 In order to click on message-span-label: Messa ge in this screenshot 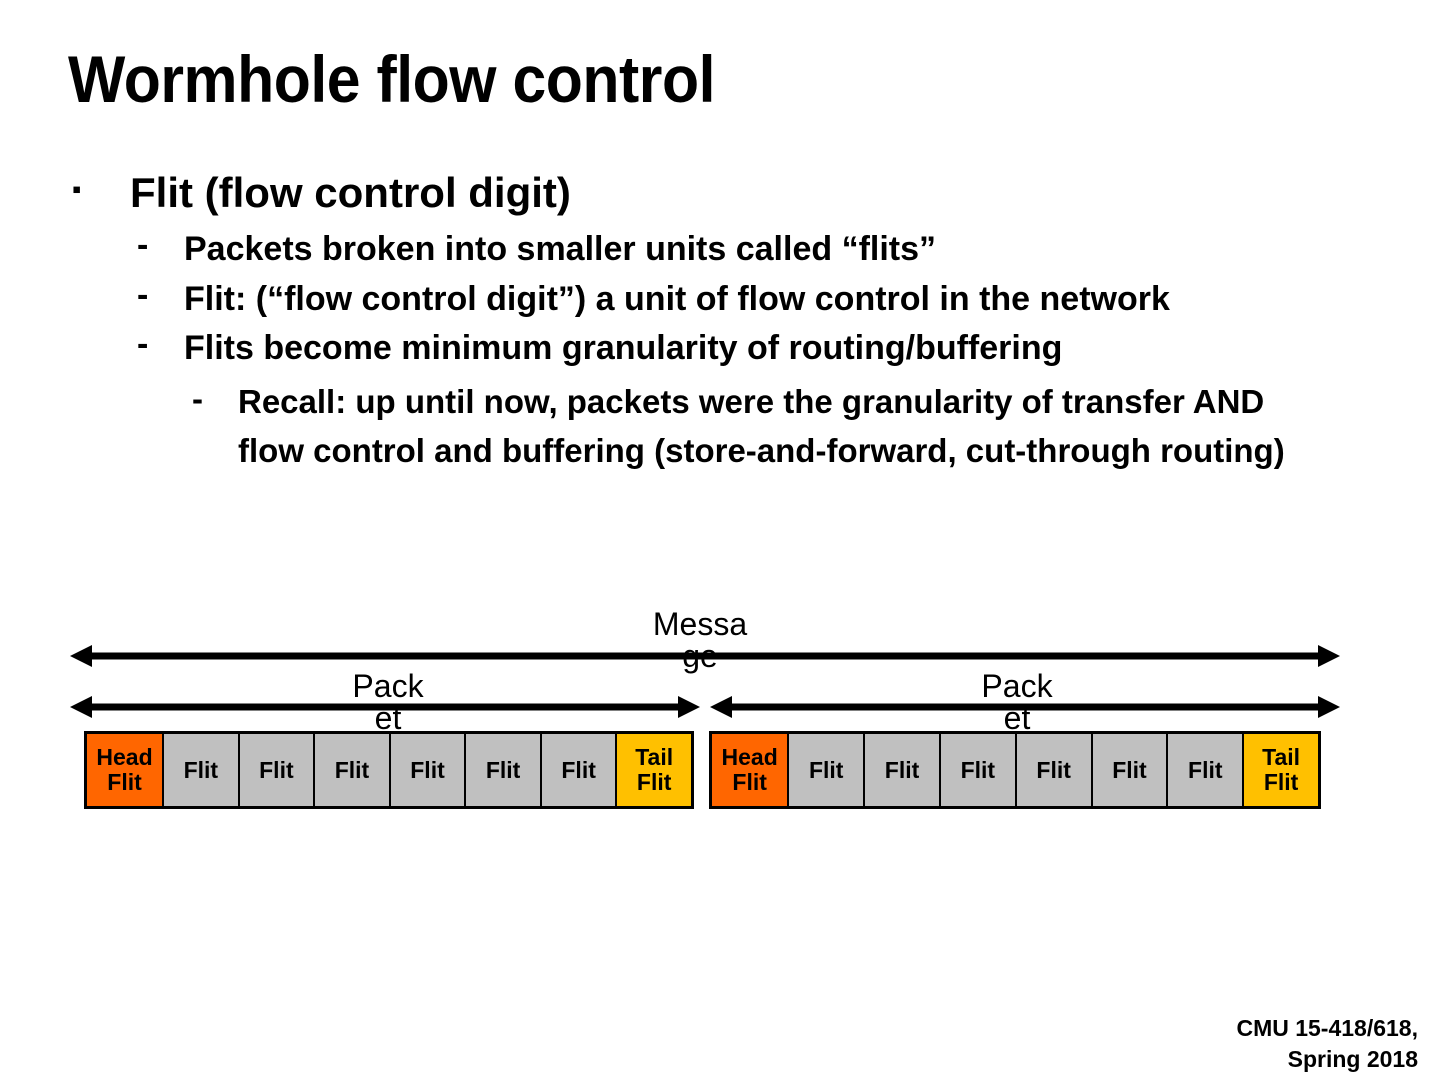, I will do `click(700, 640)`.